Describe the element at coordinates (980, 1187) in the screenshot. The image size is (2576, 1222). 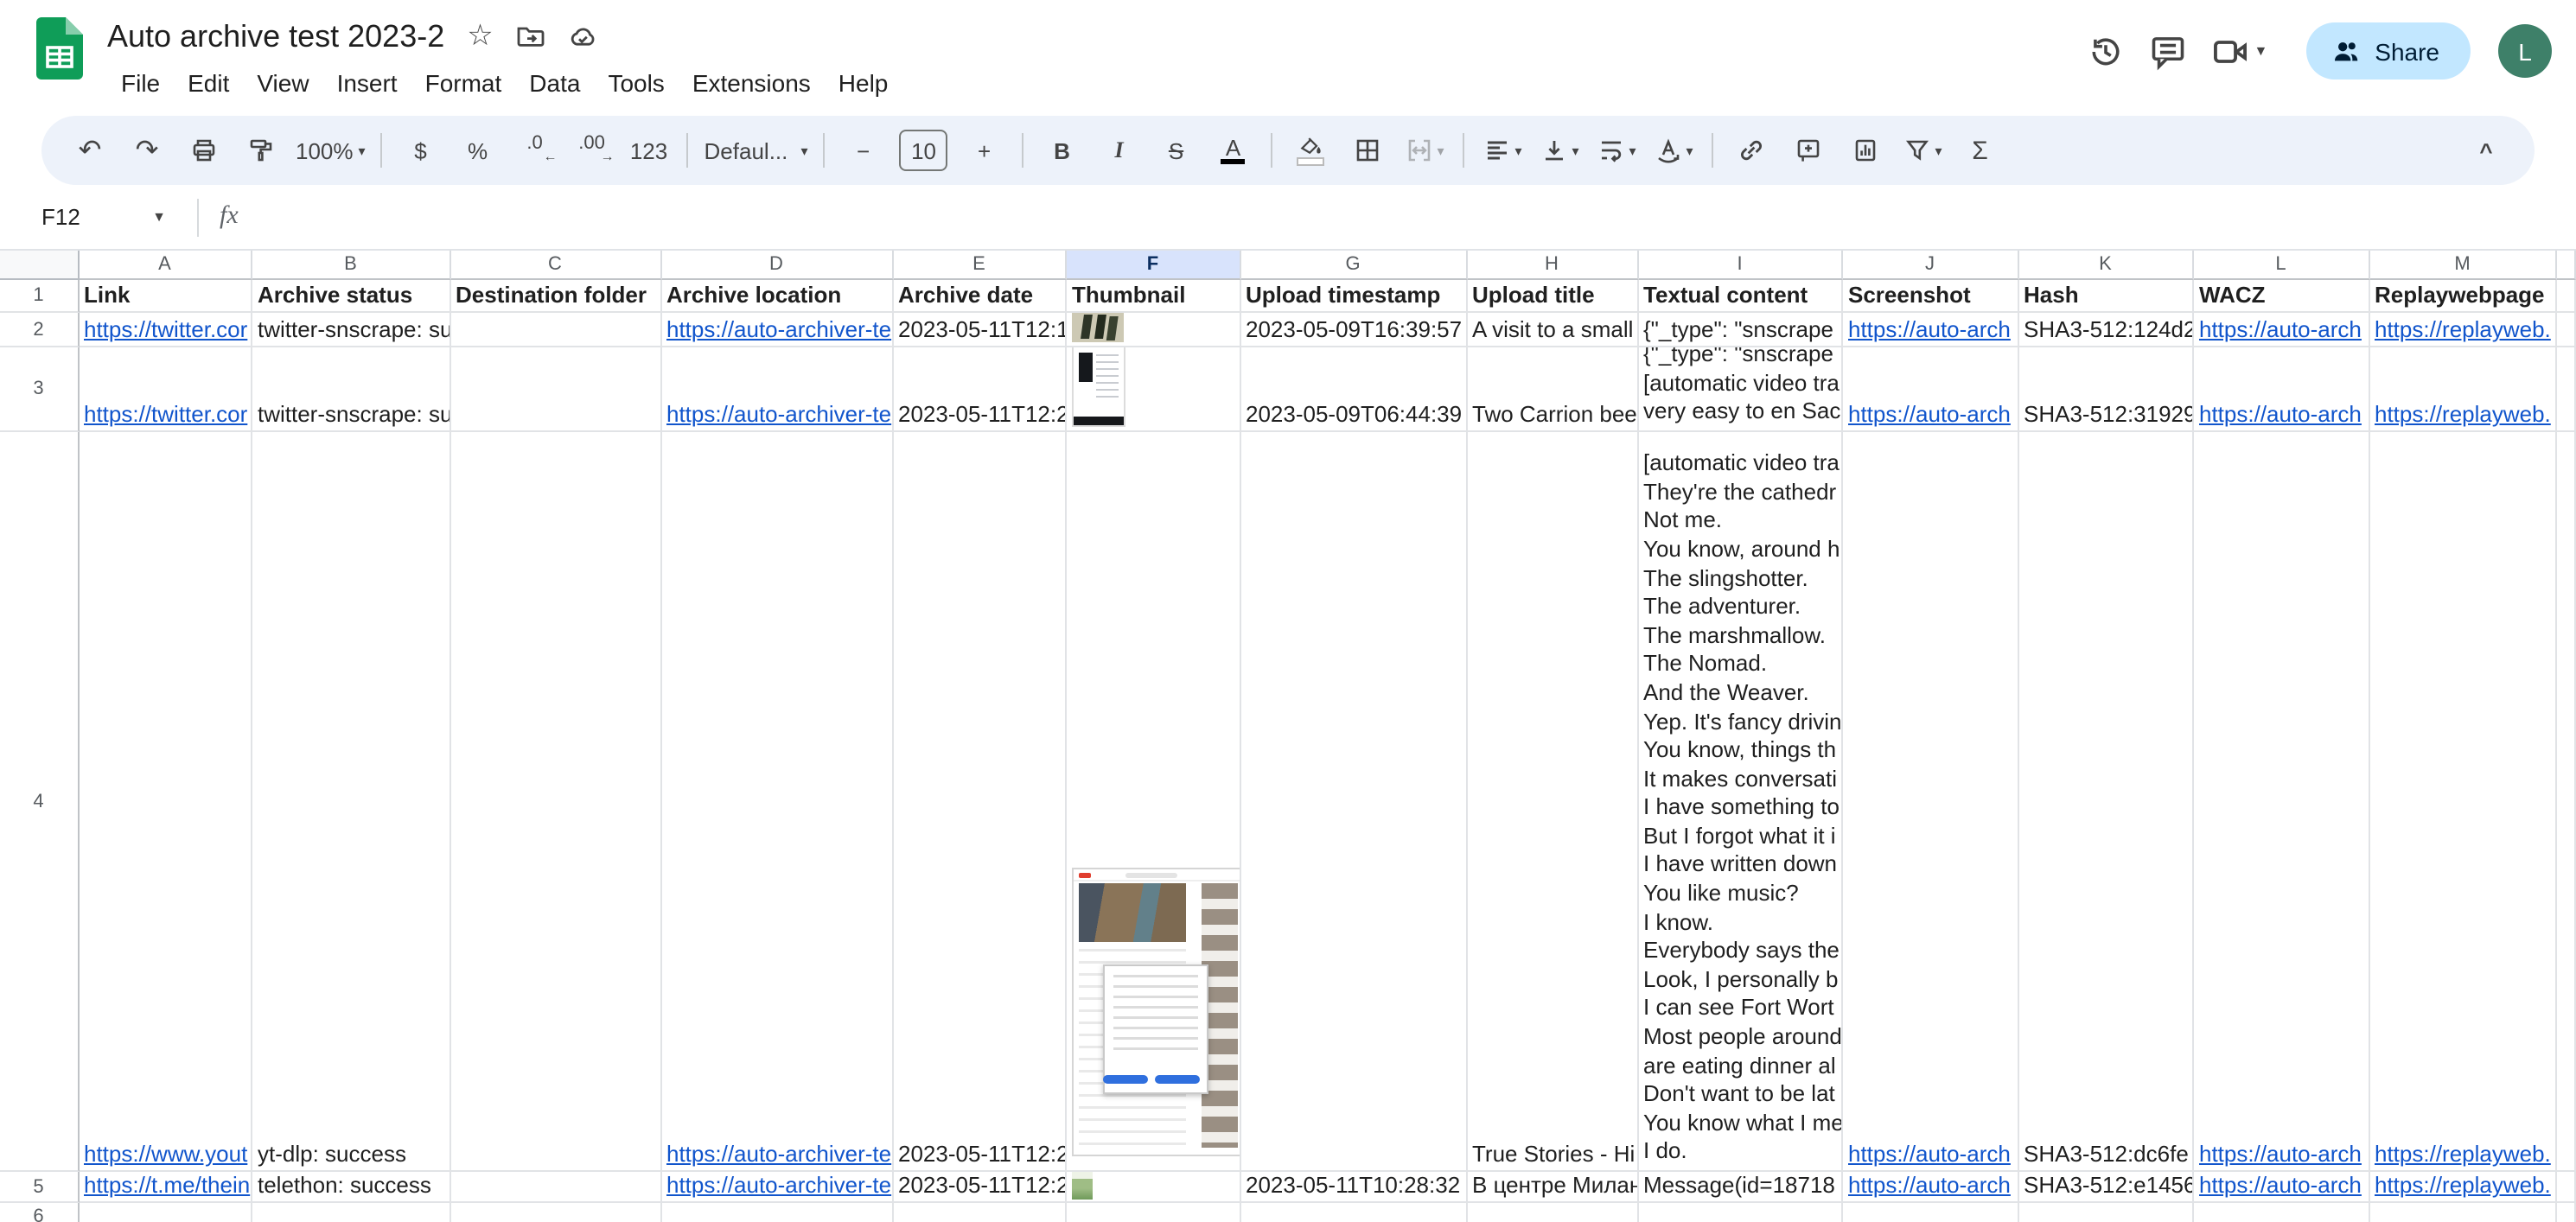
I see `cell-E5: 2023-05-11T12:2` at that location.